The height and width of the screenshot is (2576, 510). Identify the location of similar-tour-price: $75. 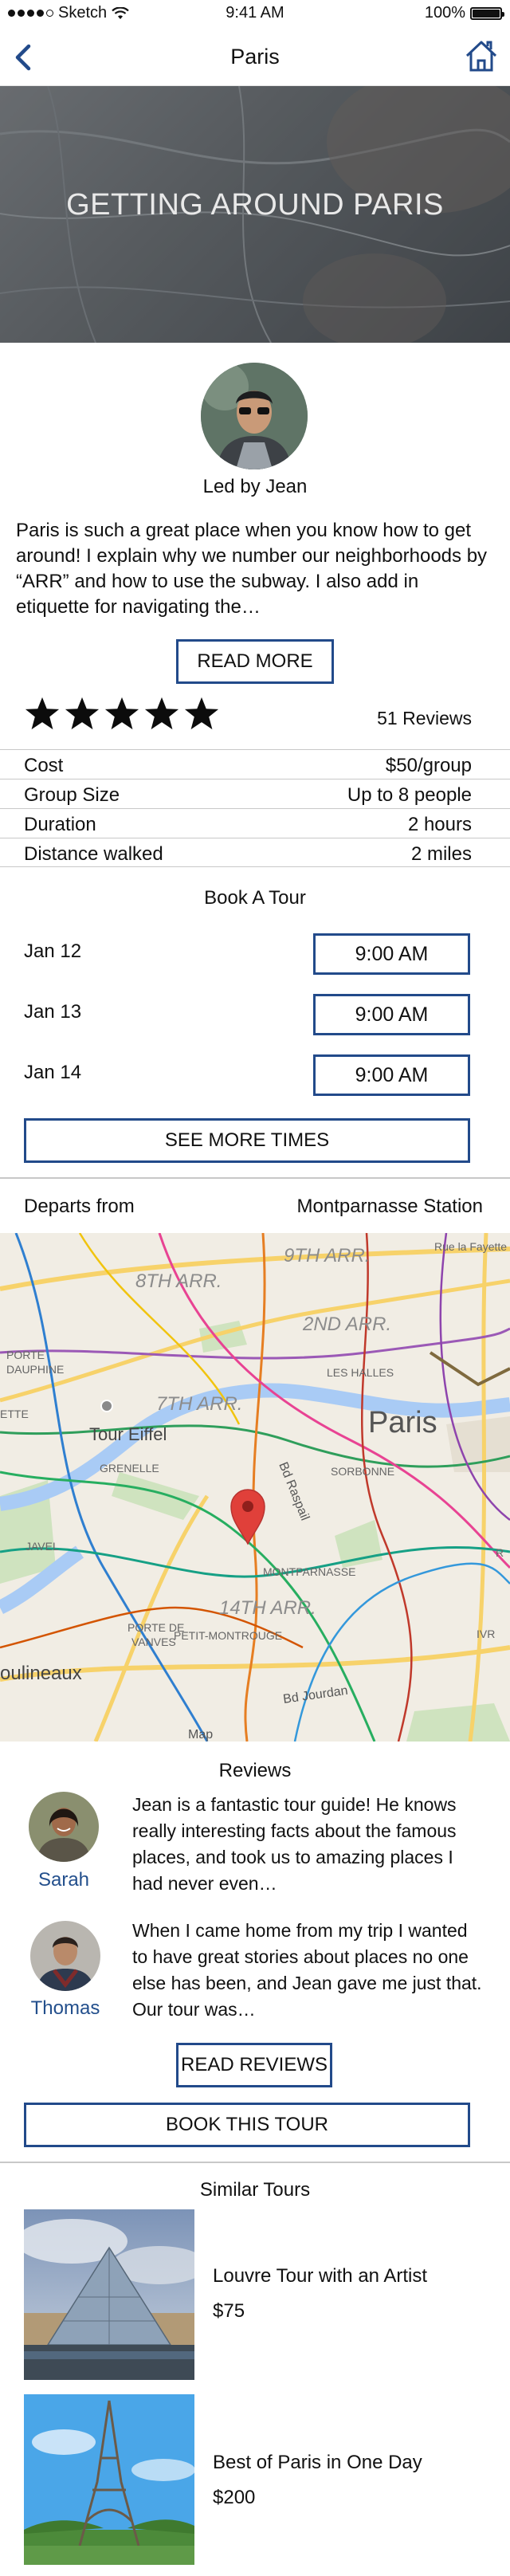
(229, 2311).